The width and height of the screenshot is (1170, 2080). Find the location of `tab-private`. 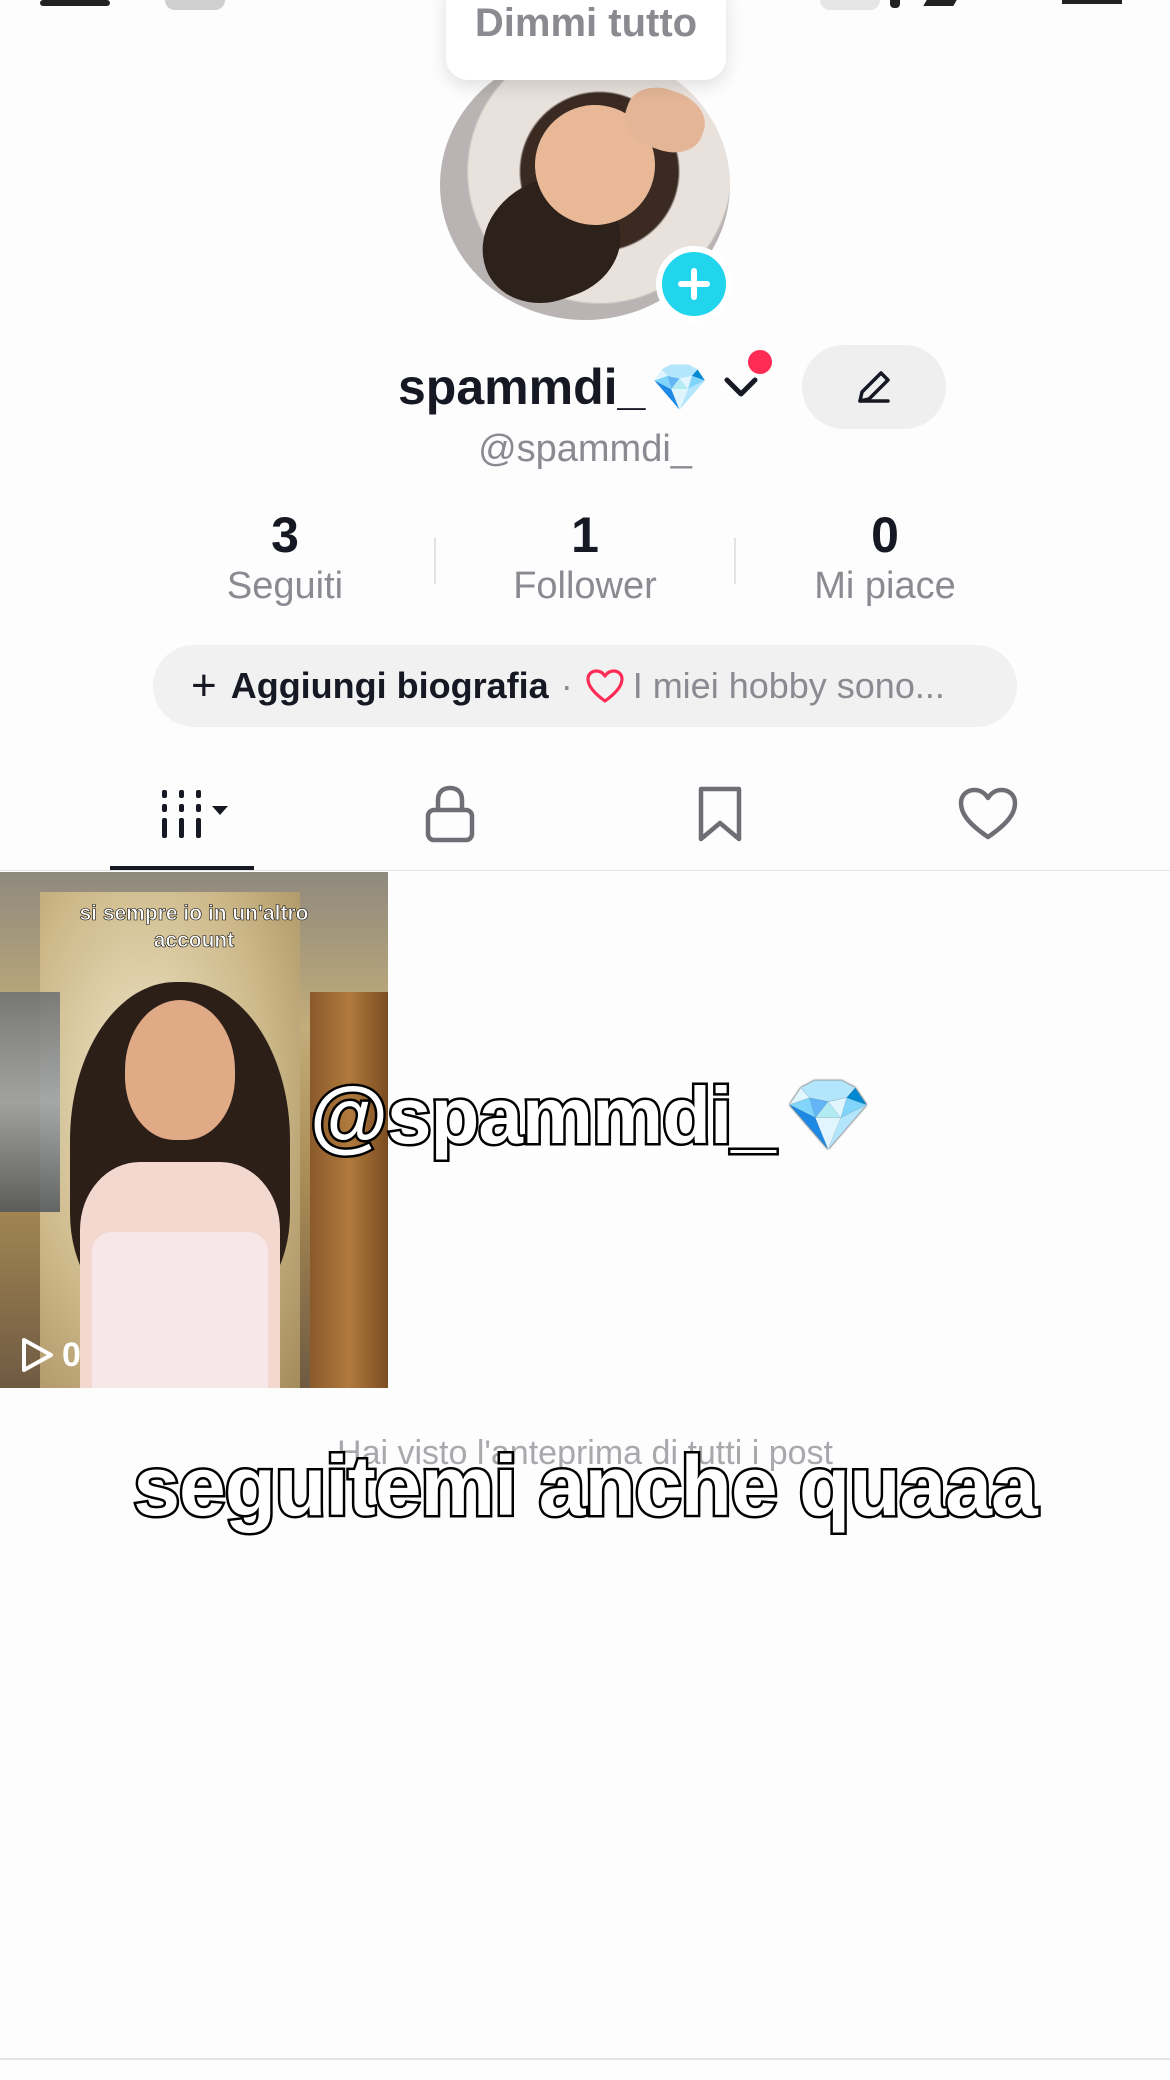

tab-private is located at coordinates (450, 814).